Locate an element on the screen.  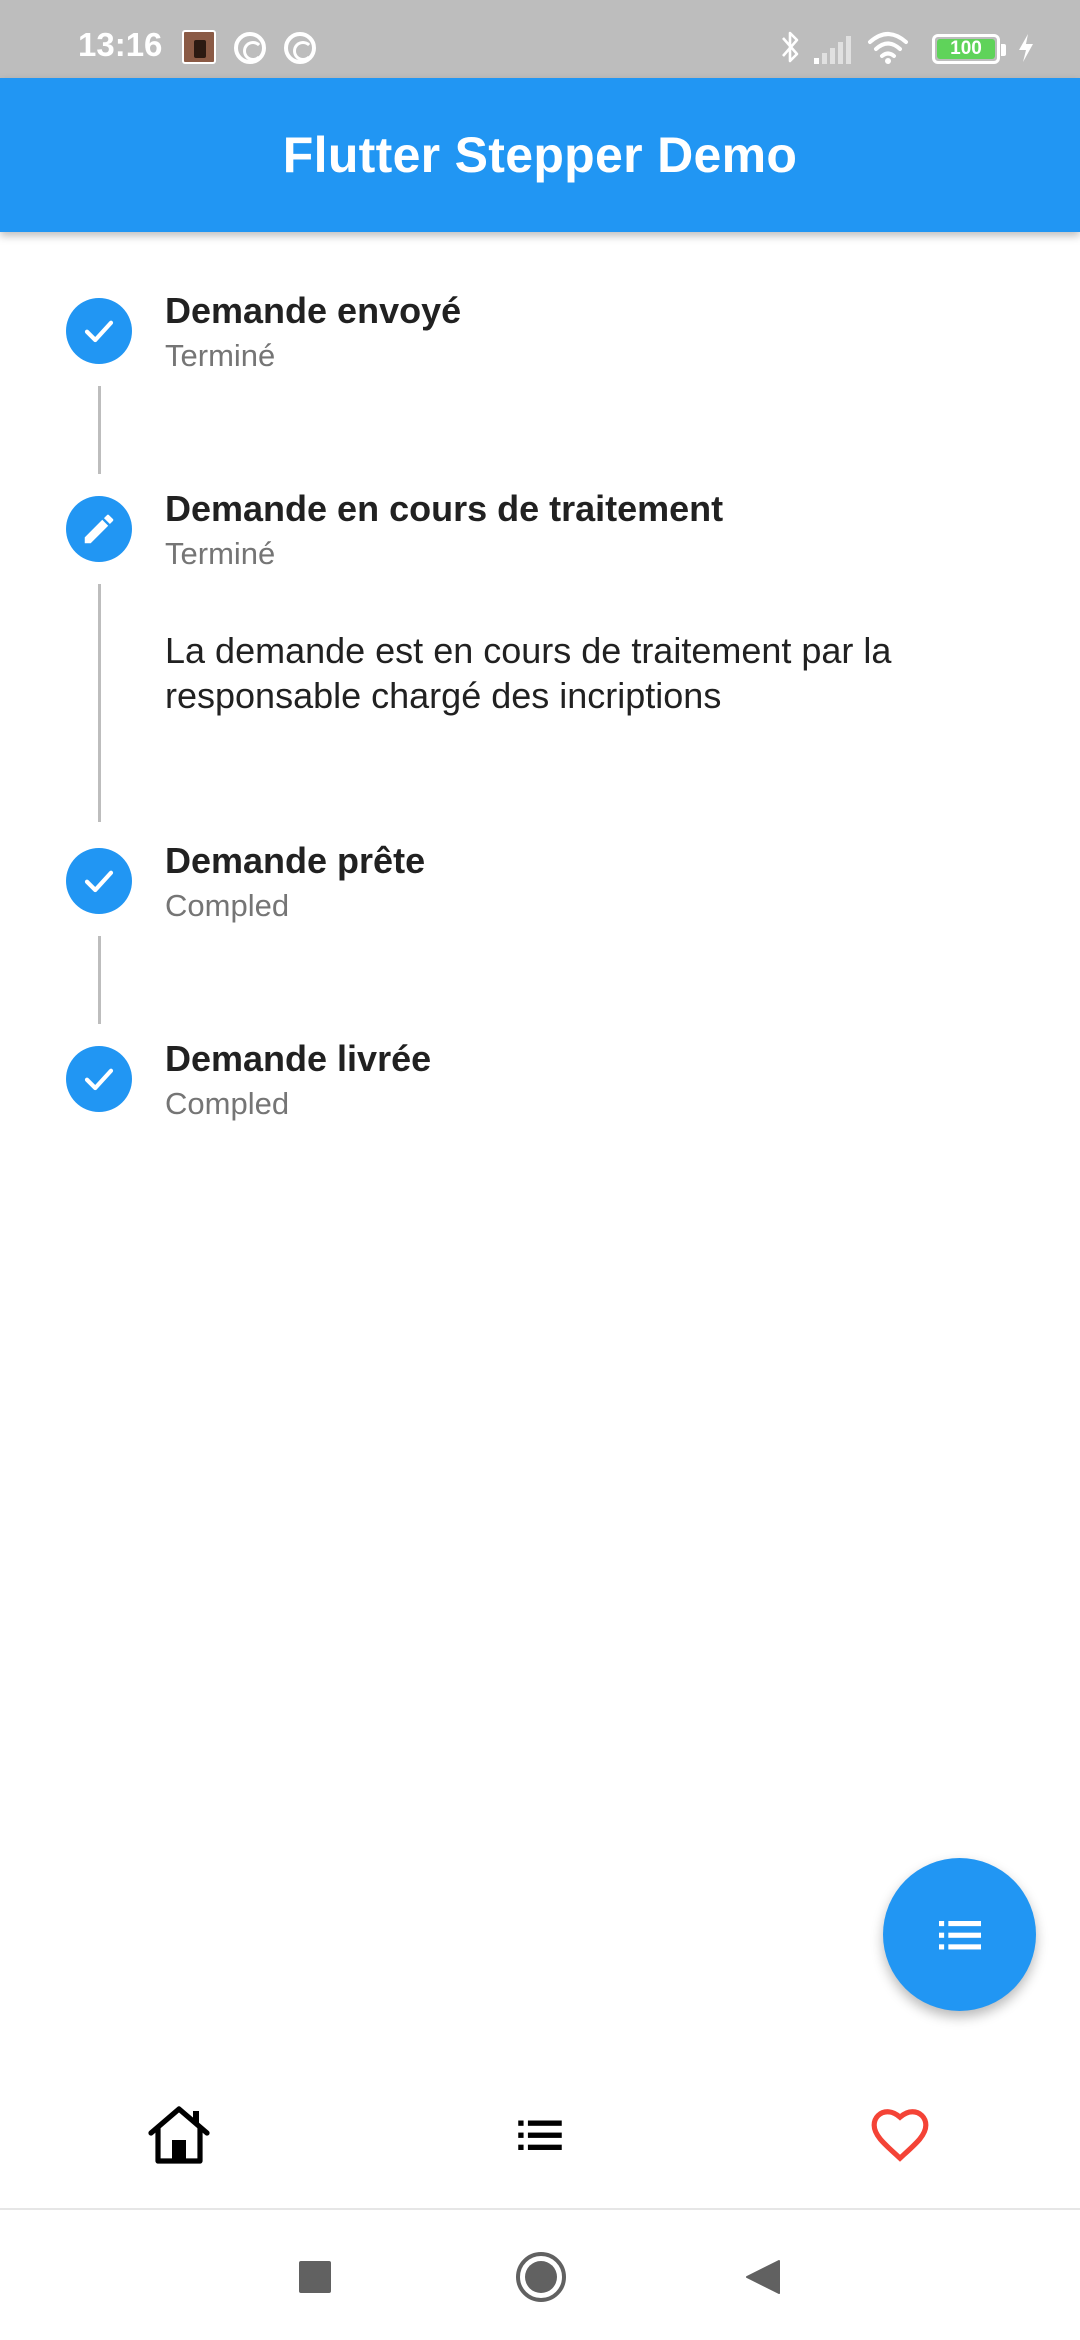
nav-home-button is located at coordinates (179, 2135).